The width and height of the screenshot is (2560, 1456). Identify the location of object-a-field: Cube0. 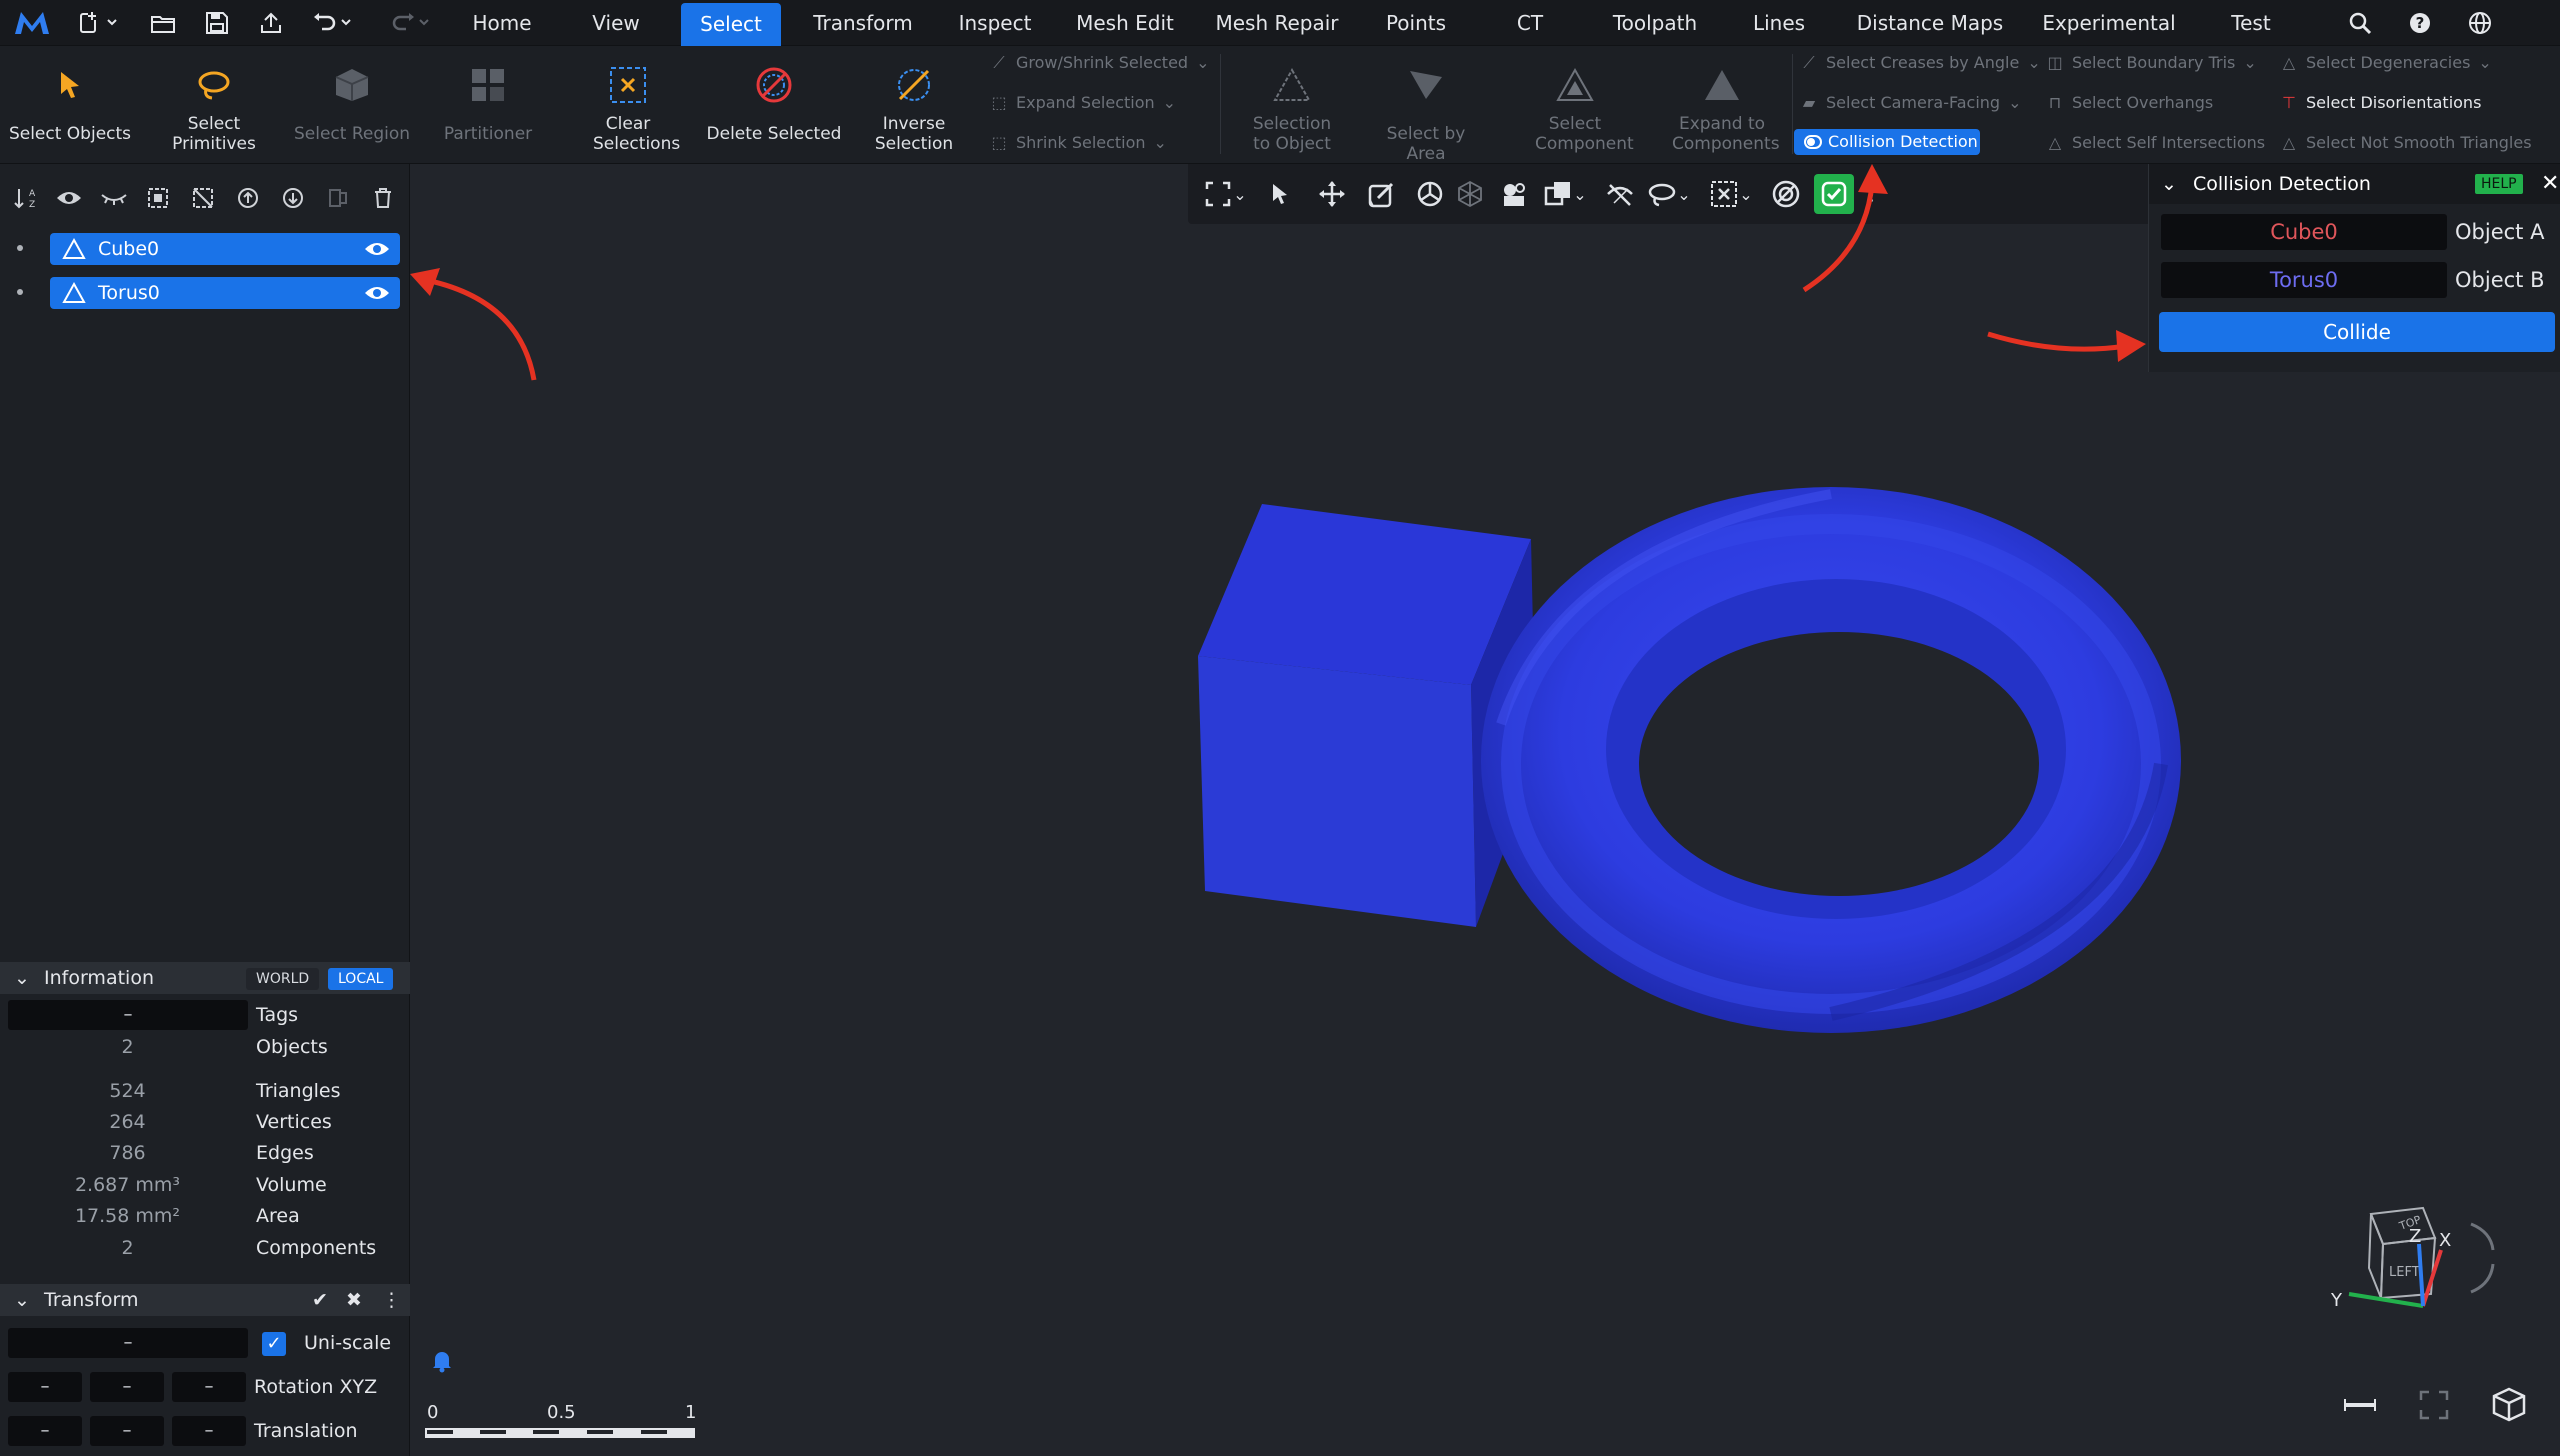
(2304, 232).